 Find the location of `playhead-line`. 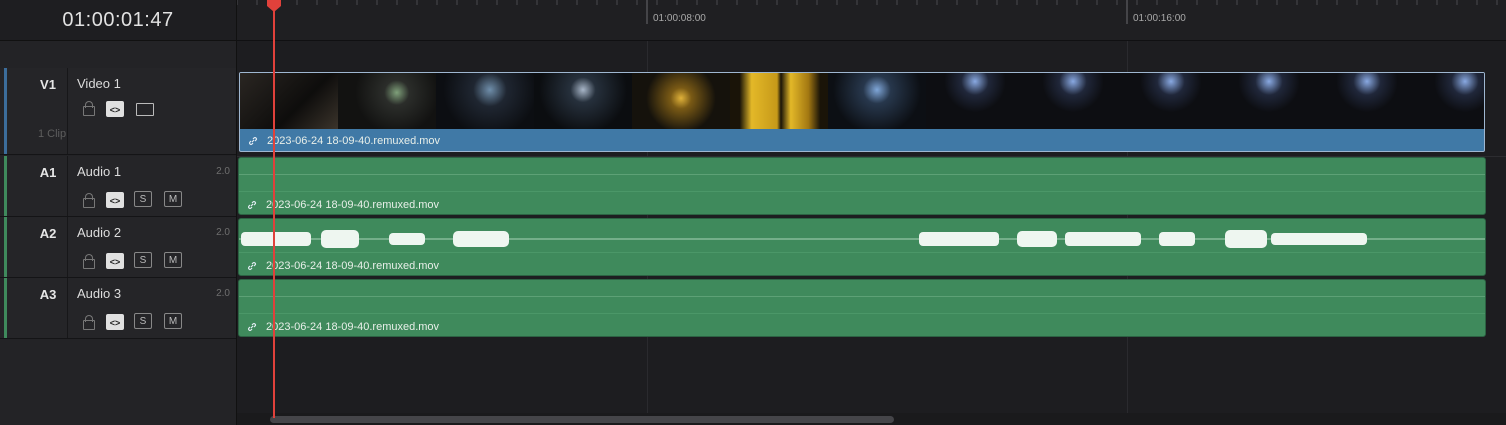

playhead-line is located at coordinates (274, 212).